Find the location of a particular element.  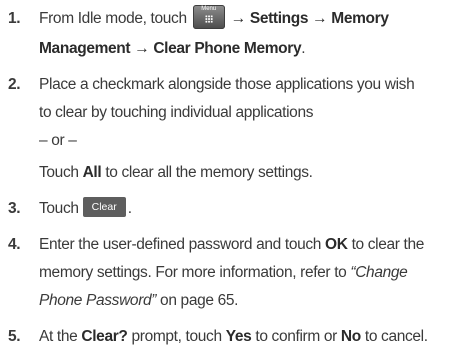

menu-icon: Menu is located at coordinates (208, 16).